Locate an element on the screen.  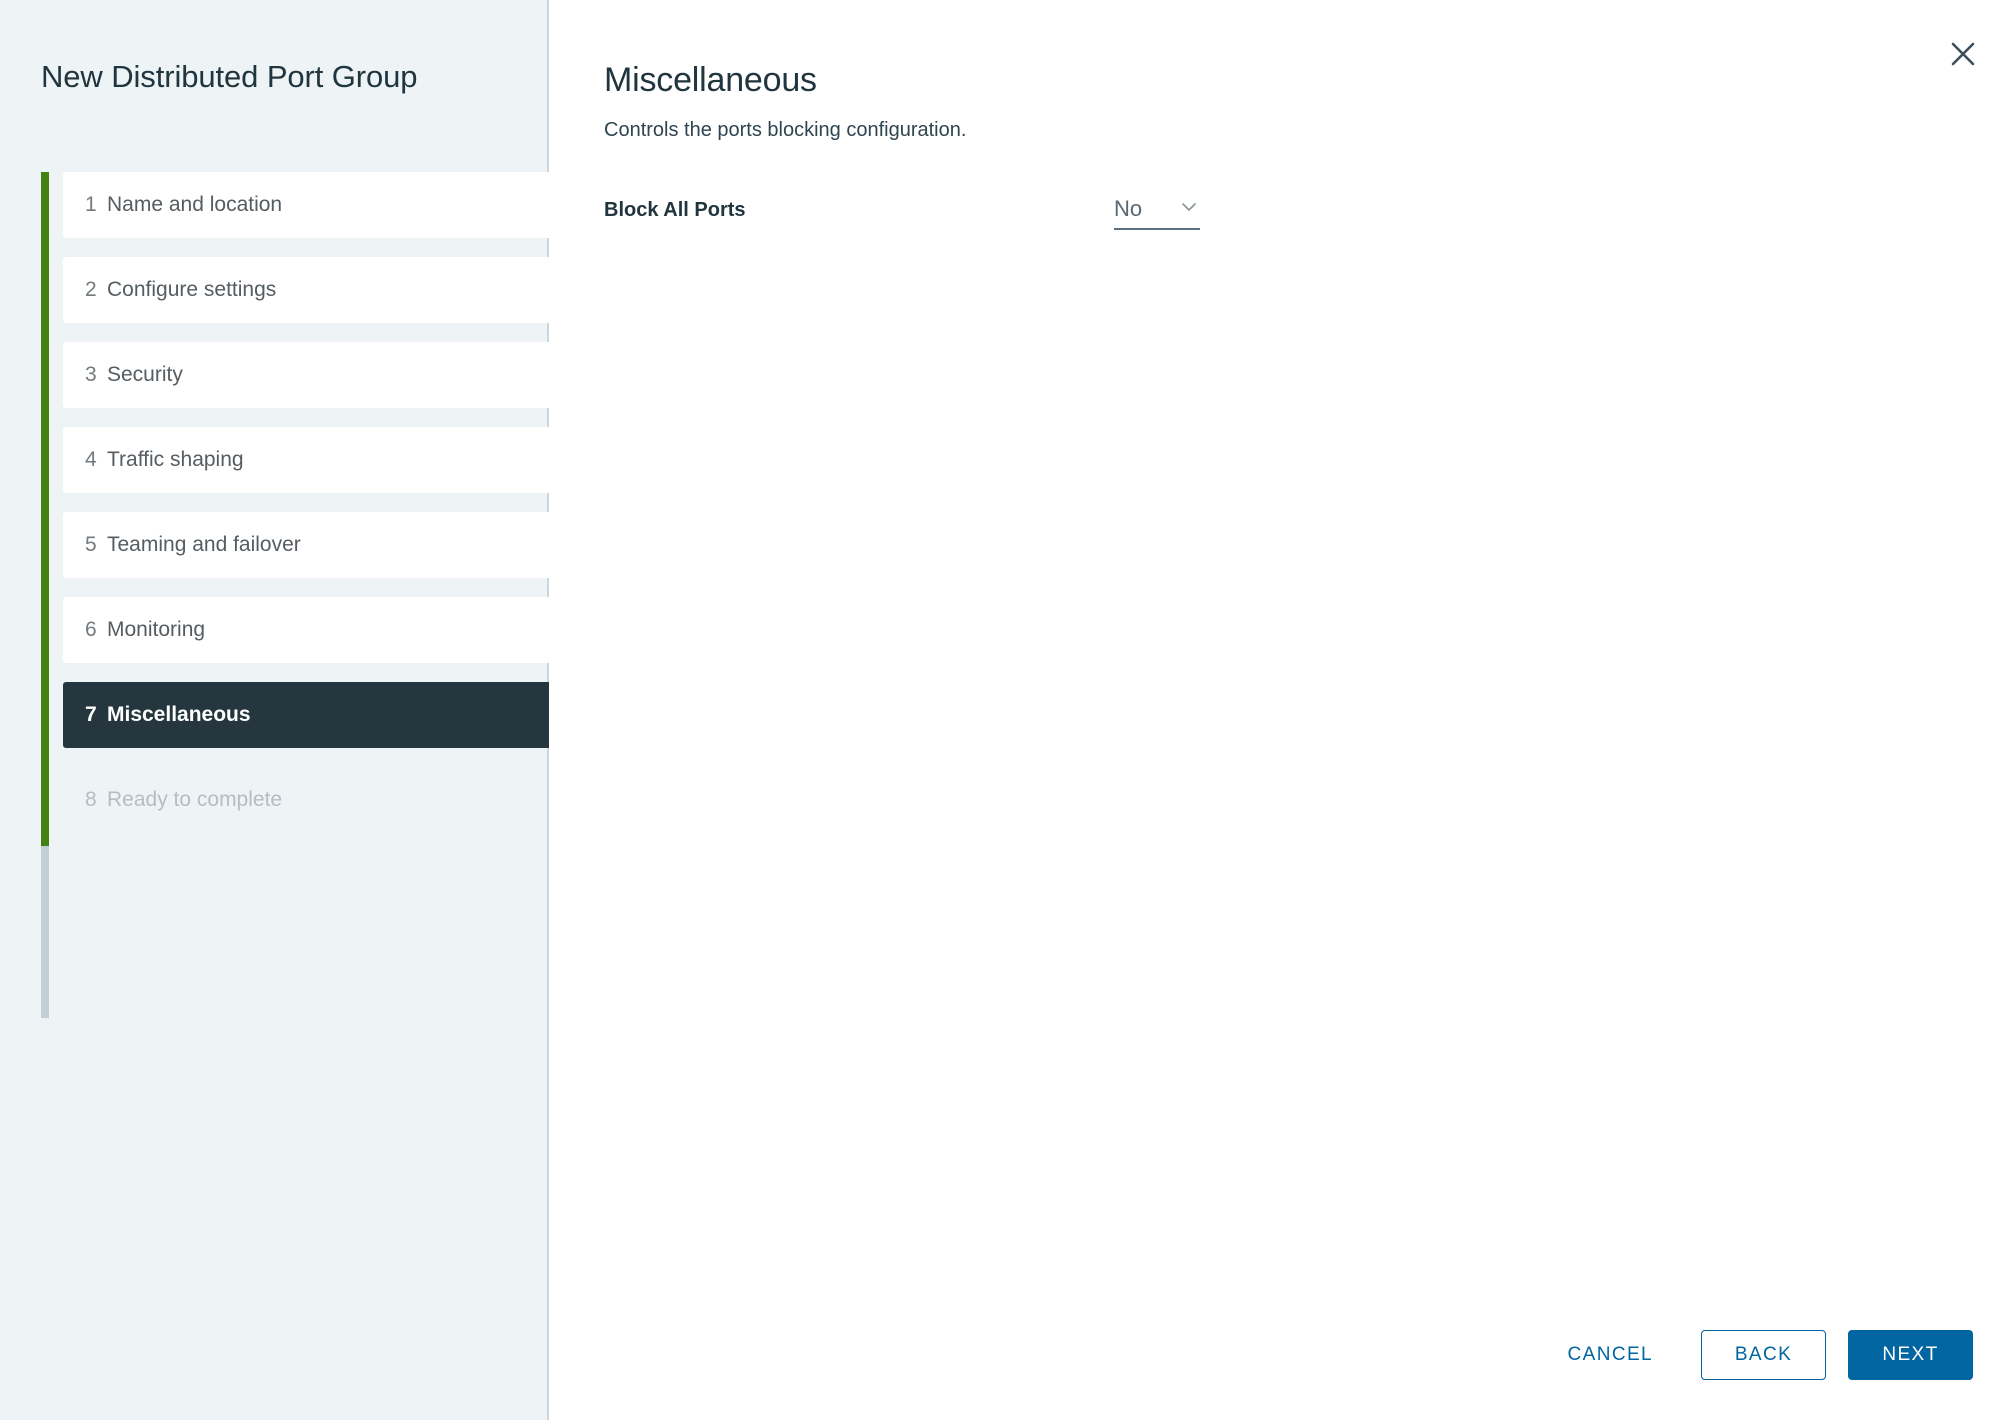
step-label: Ready to complete is located at coordinates (195, 799).